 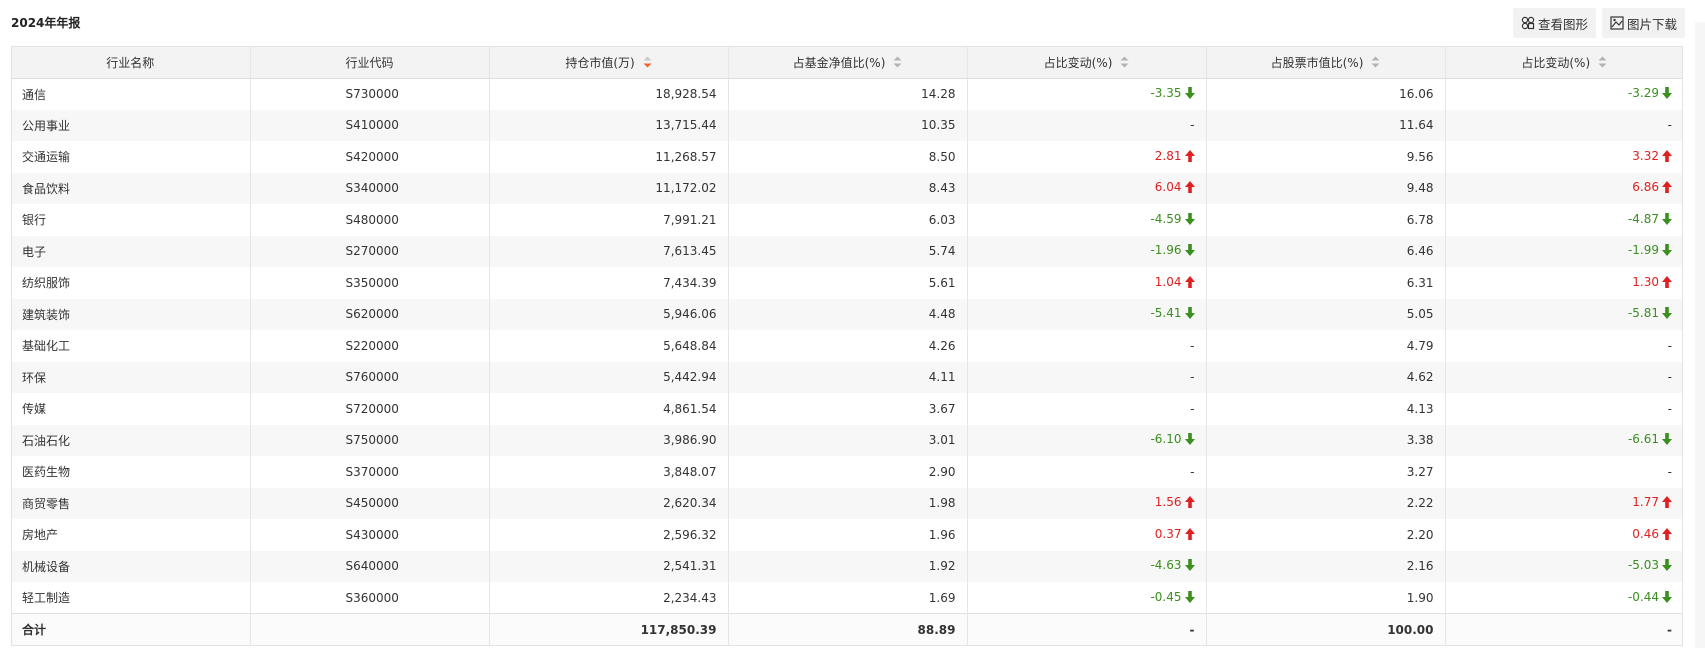 I want to click on table-row: 通信 S730000 18,928.54 14.28 -3.35 16.06 -3.29, so click(x=847, y=94).